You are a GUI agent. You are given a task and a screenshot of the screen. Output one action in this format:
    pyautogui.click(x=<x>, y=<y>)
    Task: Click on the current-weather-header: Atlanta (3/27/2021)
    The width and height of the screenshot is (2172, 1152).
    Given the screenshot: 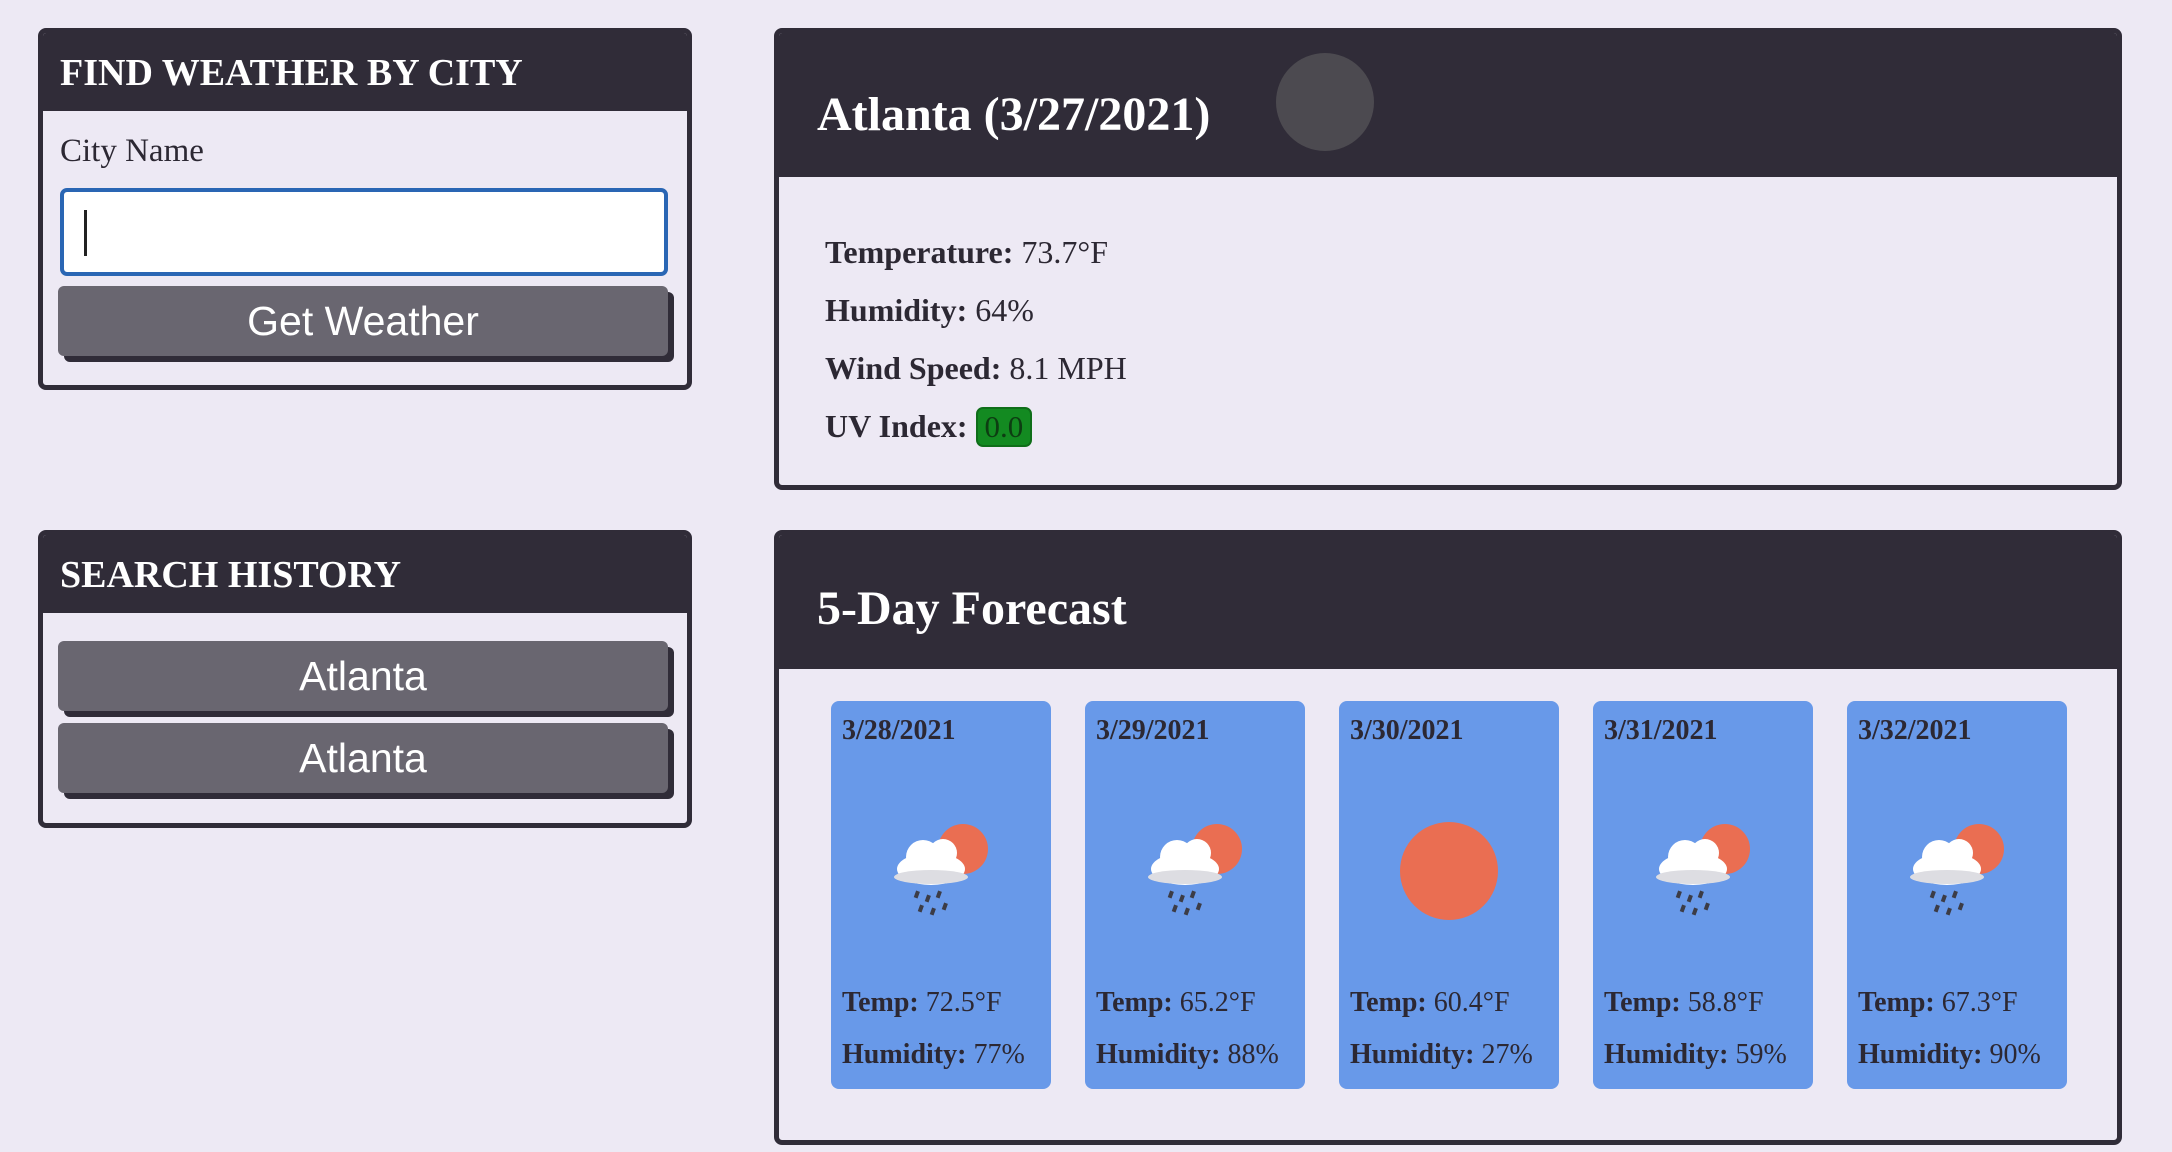 What is the action you would take?
    pyautogui.click(x=1448, y=105)
    